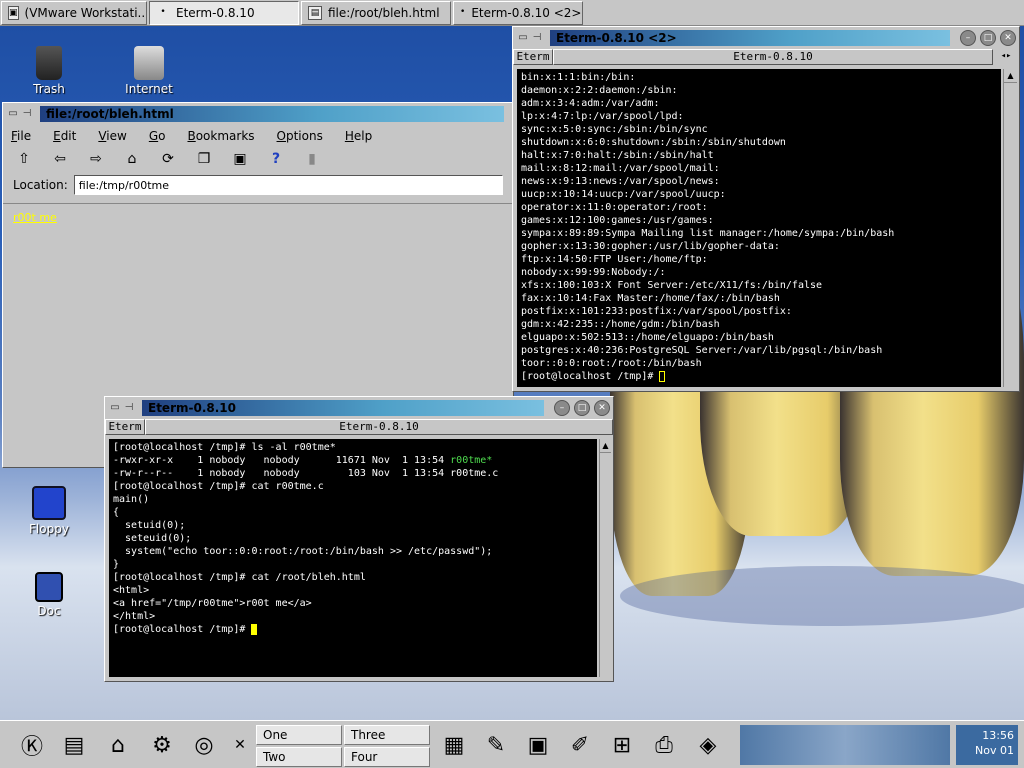 This screenshot has width=1024, height=768. What do you see at coordinates (272, 114) in the screenshot?
I see `browser-title: file:/root/bleh.html` at bounding box center [272, 114].